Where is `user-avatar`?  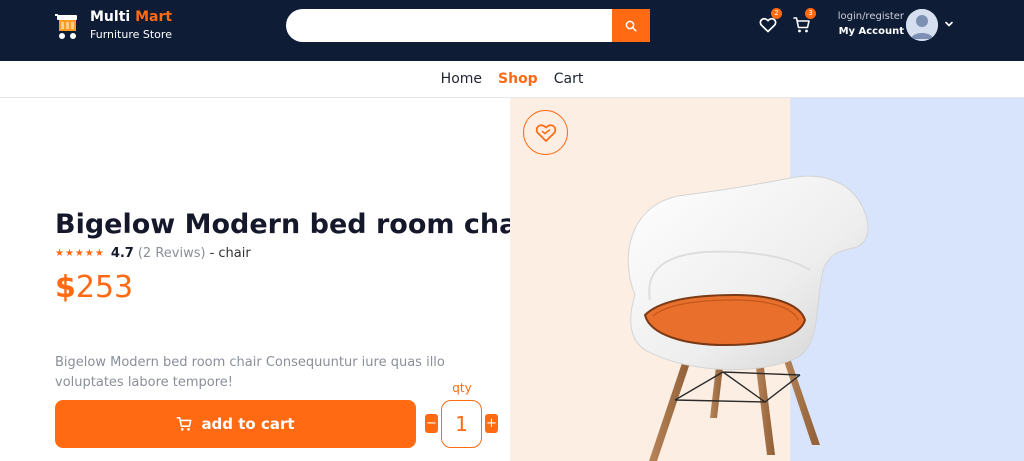 user-avatar is located at coordinates (922, 25).